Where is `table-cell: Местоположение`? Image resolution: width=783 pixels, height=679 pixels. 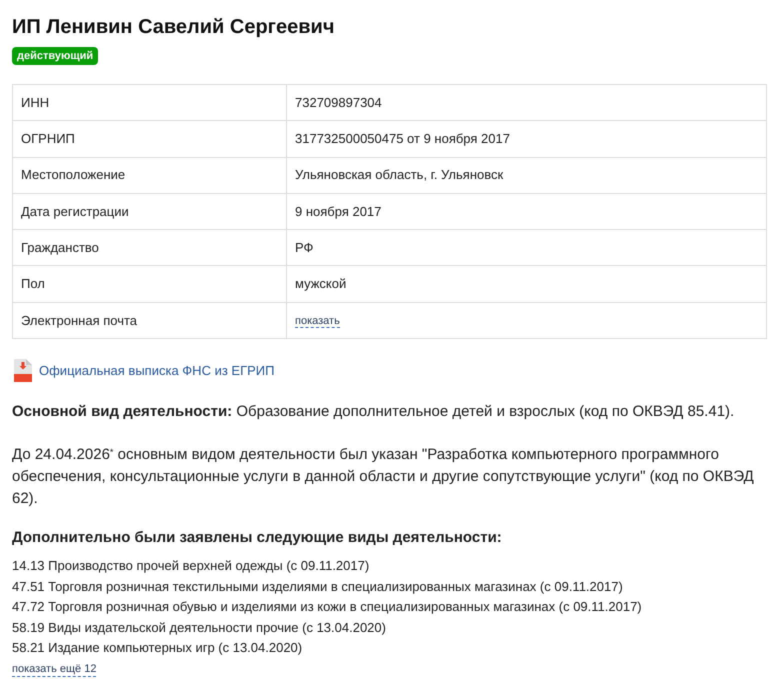 table-cell: Местоположение is located at coordinates (149, 175).